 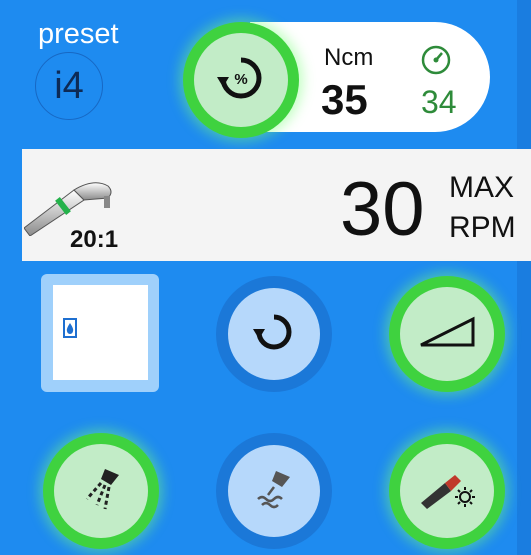 I want to click on gear-ratio: 20:1, so click(x=94, y=239).